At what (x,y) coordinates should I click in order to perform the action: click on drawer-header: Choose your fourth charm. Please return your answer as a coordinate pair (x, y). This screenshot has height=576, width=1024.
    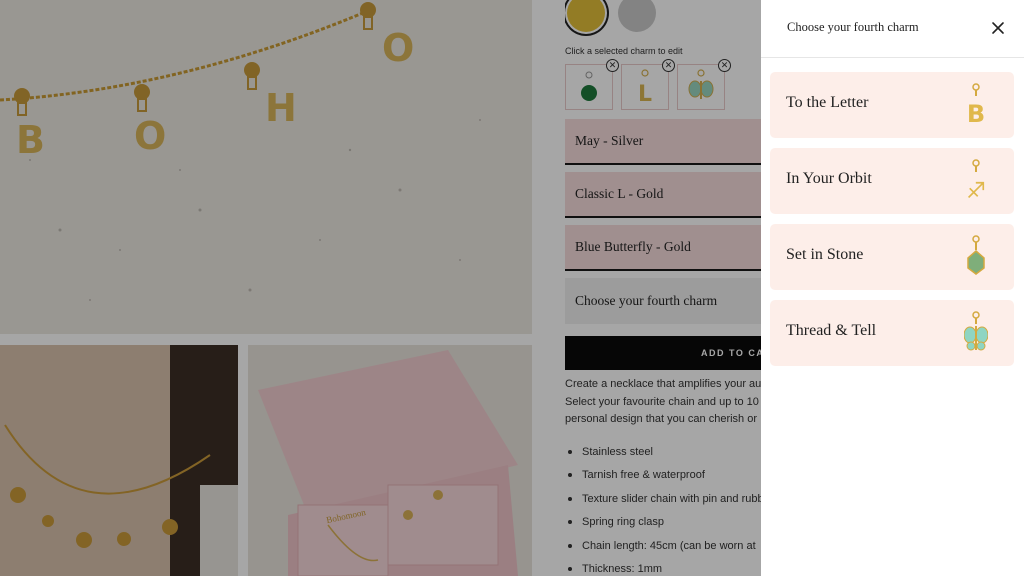
    Looking at the image, I should click on (892, 29).